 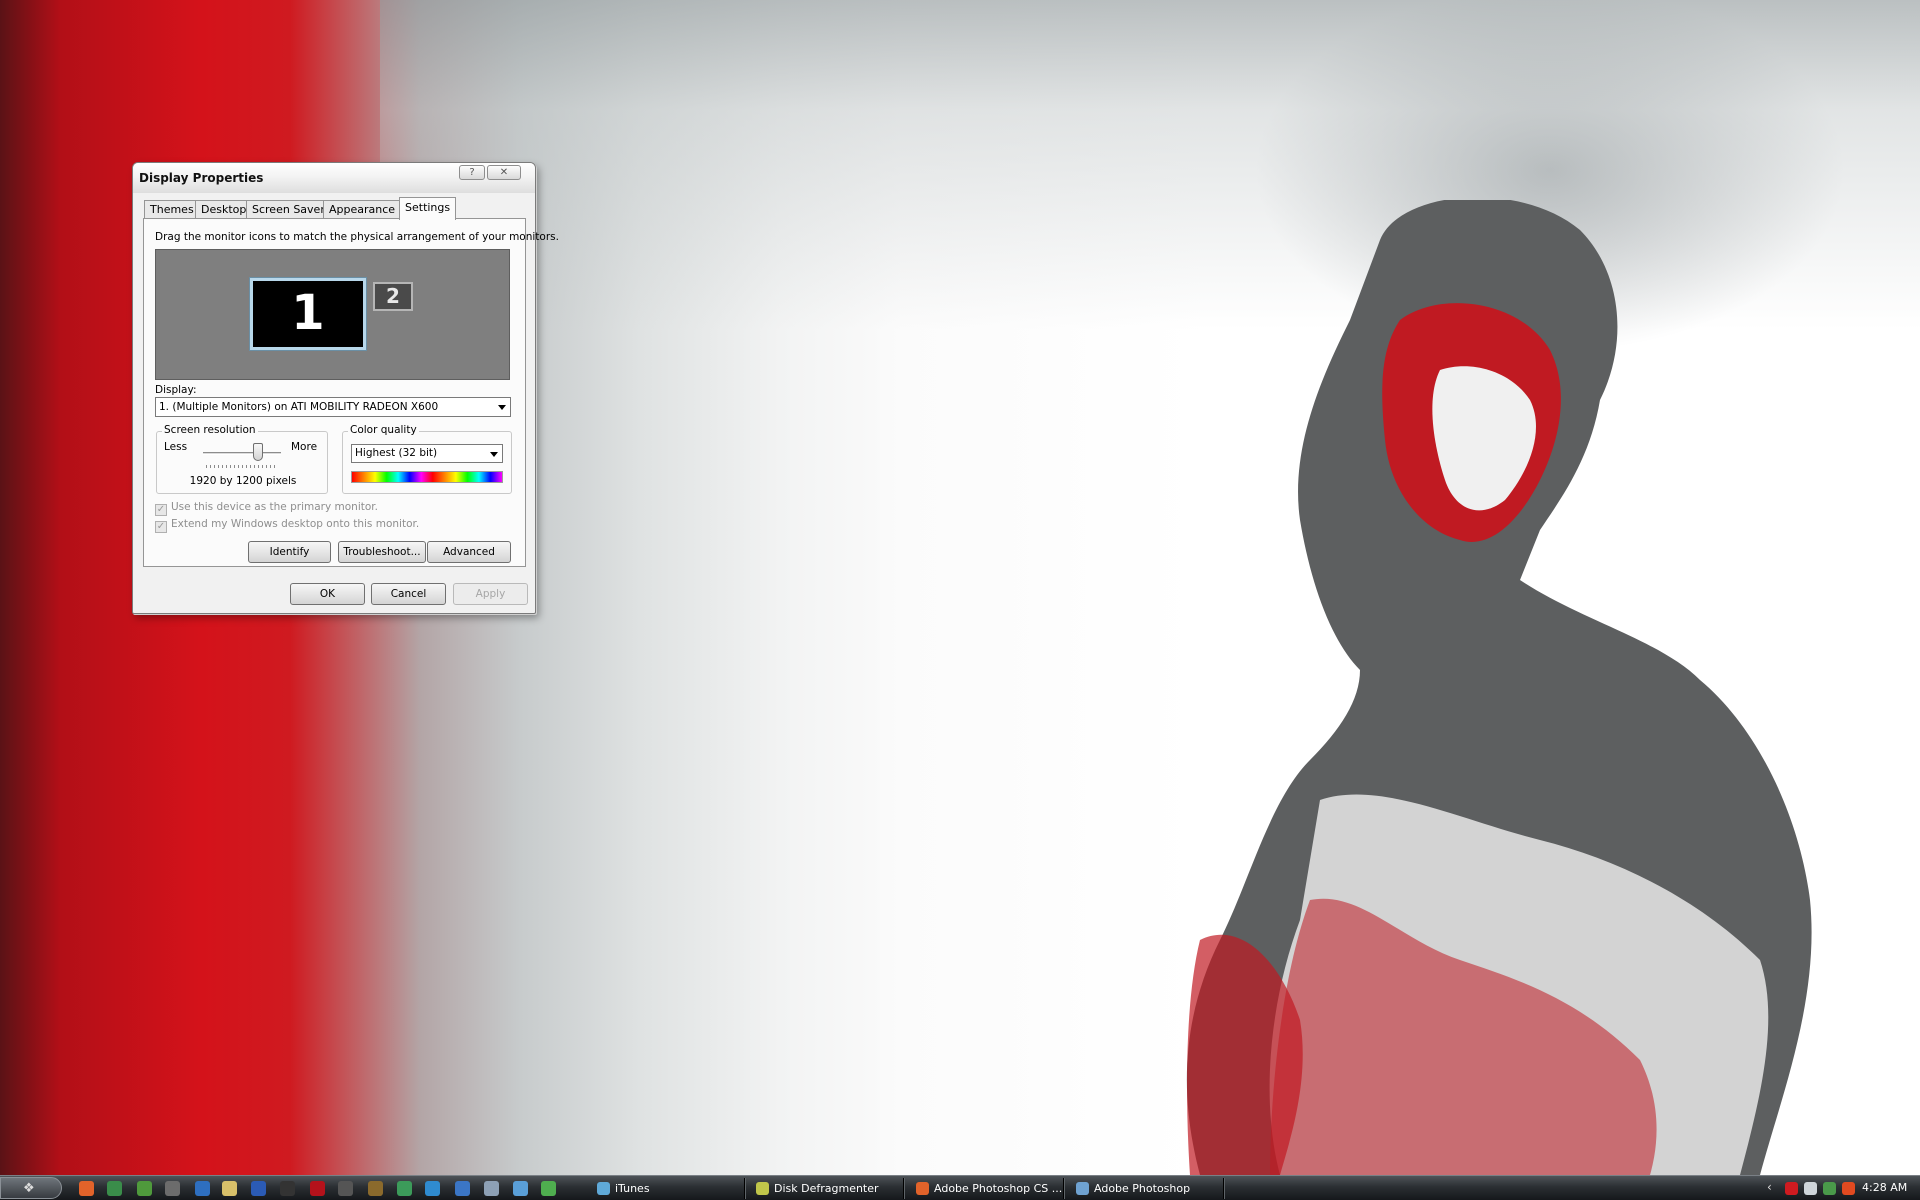 I want to click on advanced-button: Advanced, so click(x=469, y=552).